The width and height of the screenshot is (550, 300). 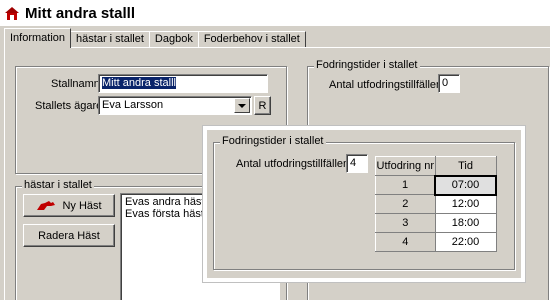 I want to click on stable-owner-value: Eva Larsson, so click(x=133, y=105).